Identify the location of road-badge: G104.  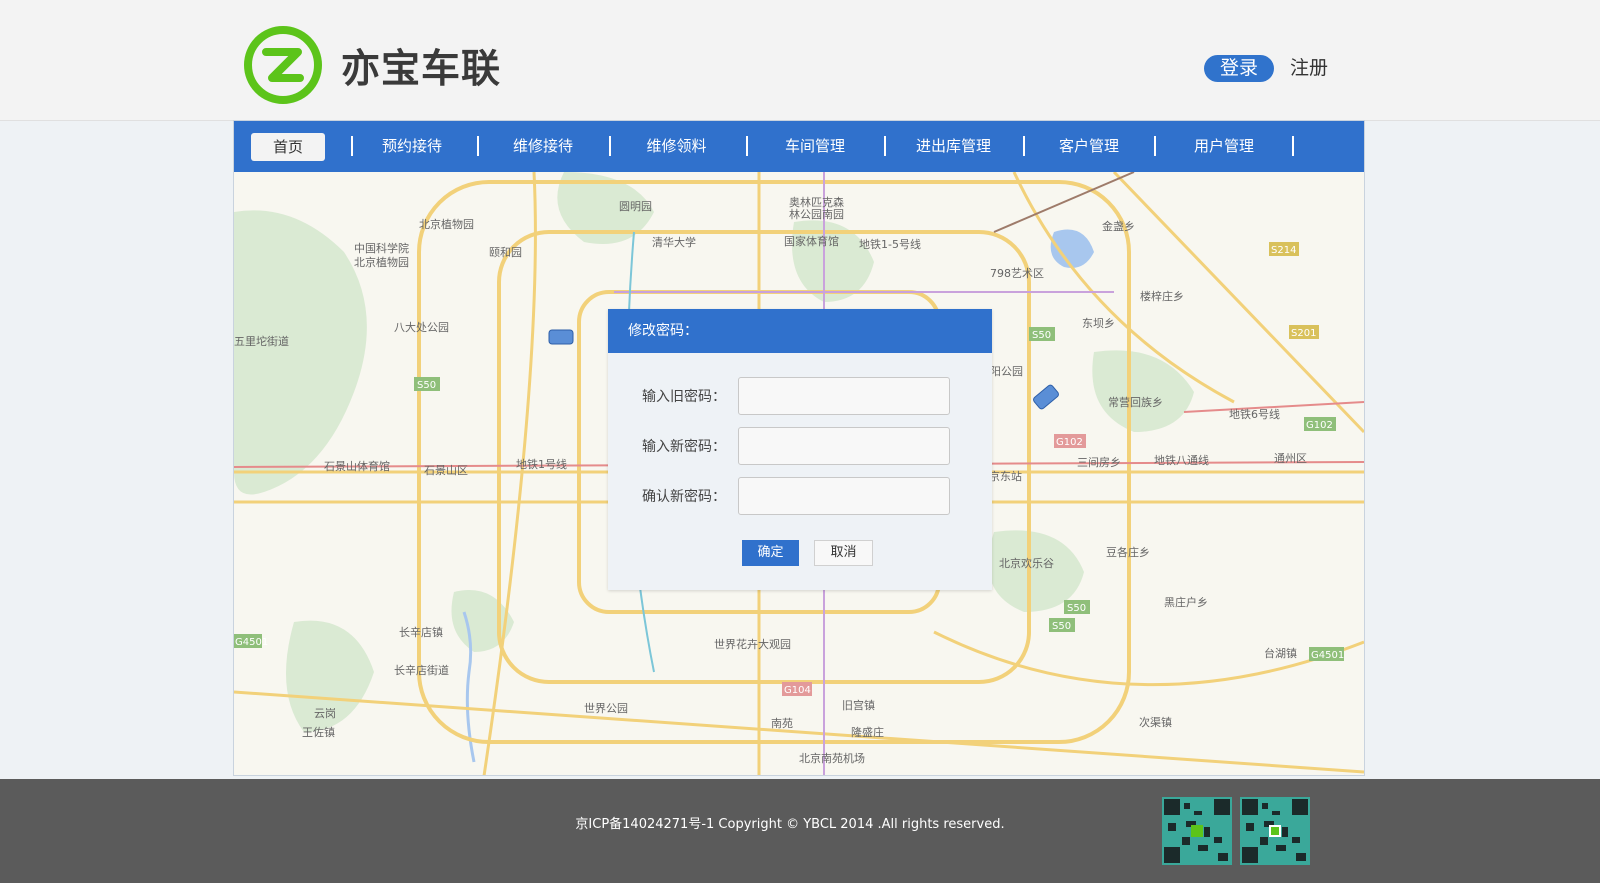
(797, 690).